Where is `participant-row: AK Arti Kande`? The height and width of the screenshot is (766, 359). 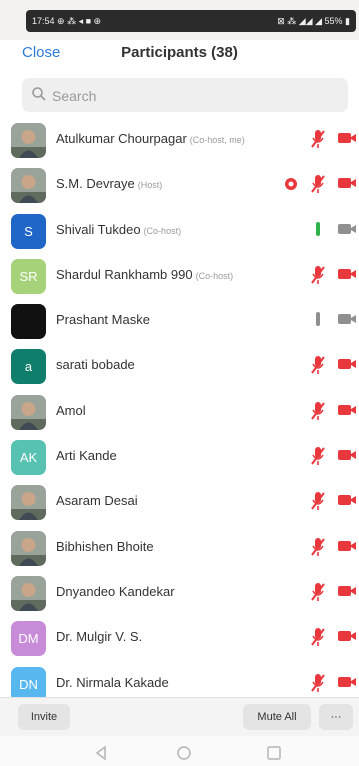 participant-row: AK Arti Kande is located at coordinates (179, 455).